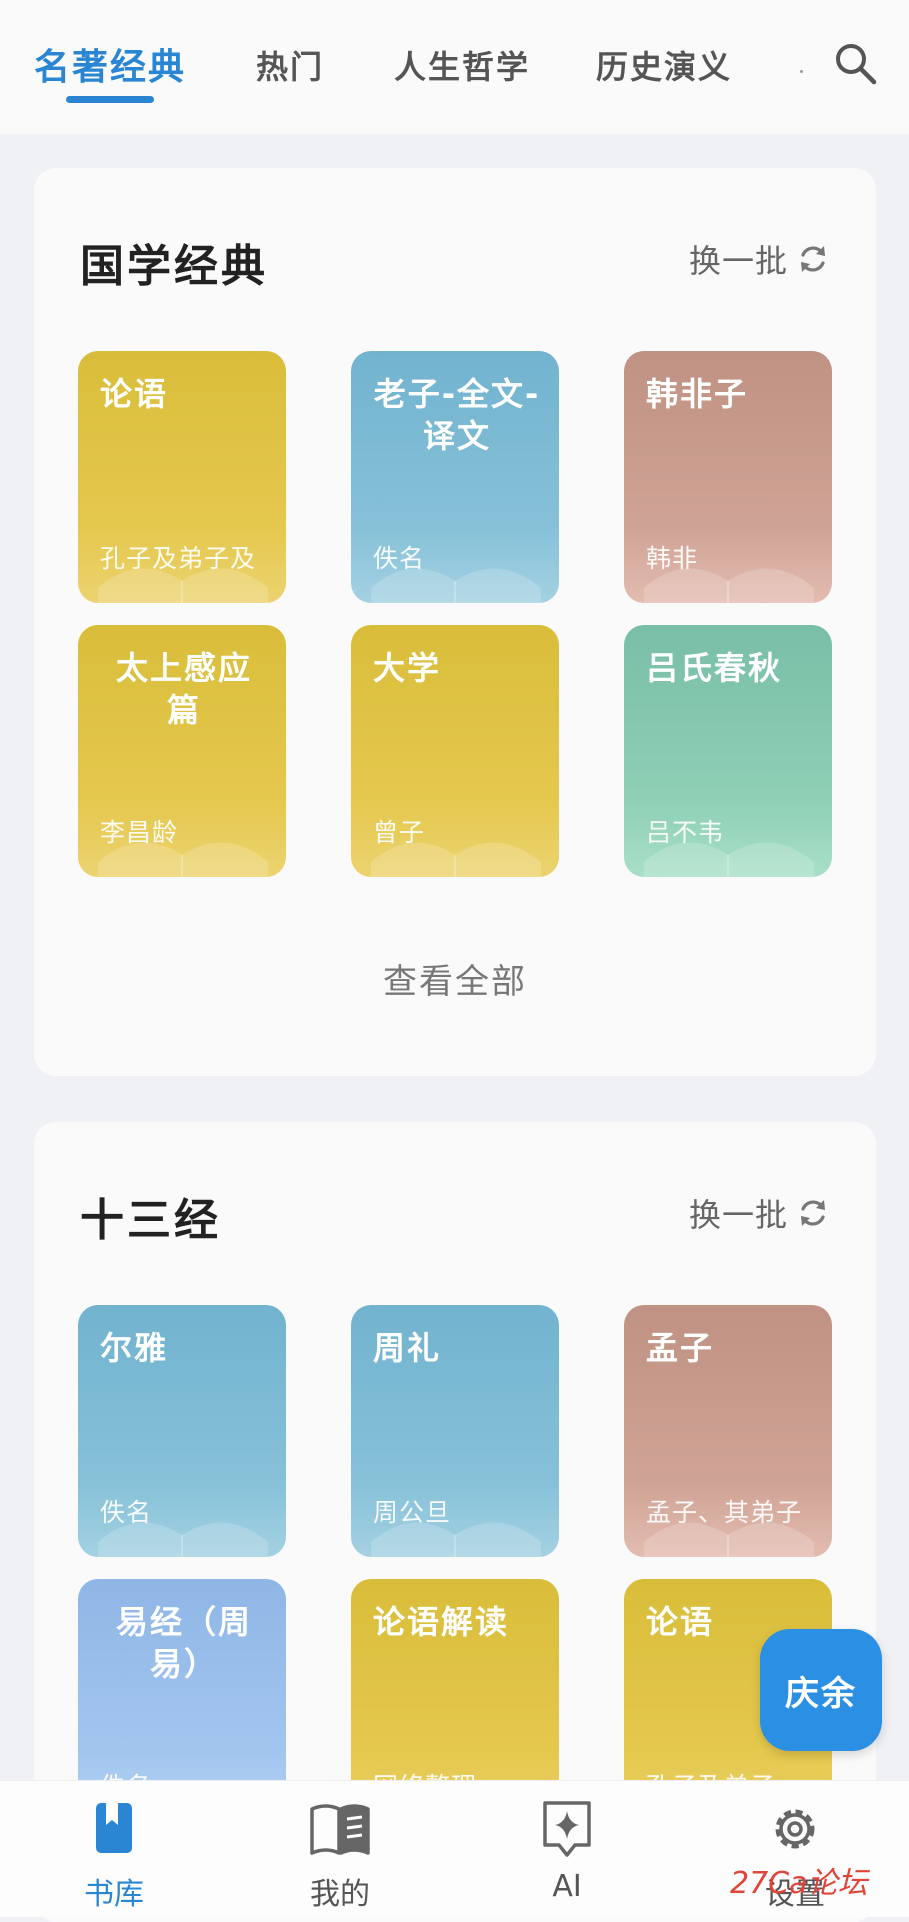 The width and height of the screenshot is (909, 1922). I want to click on book-author: 孔子及弟子及, so click(178, 558).